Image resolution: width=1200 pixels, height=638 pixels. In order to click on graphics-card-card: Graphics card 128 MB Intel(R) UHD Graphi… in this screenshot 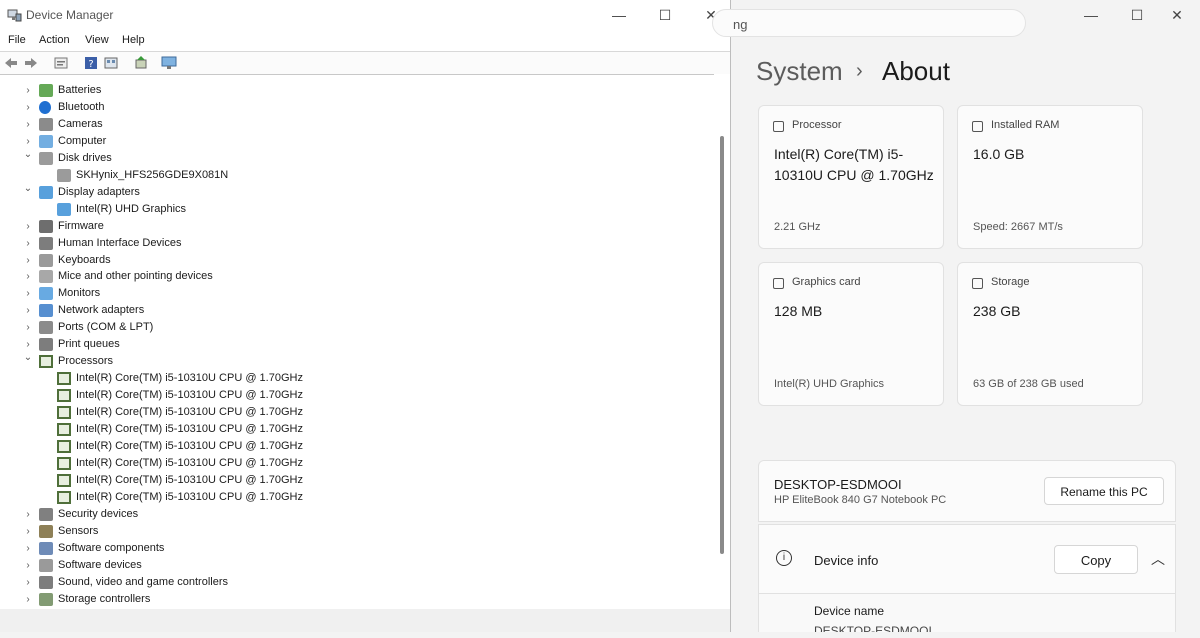, I will do `click(851, 334)`.